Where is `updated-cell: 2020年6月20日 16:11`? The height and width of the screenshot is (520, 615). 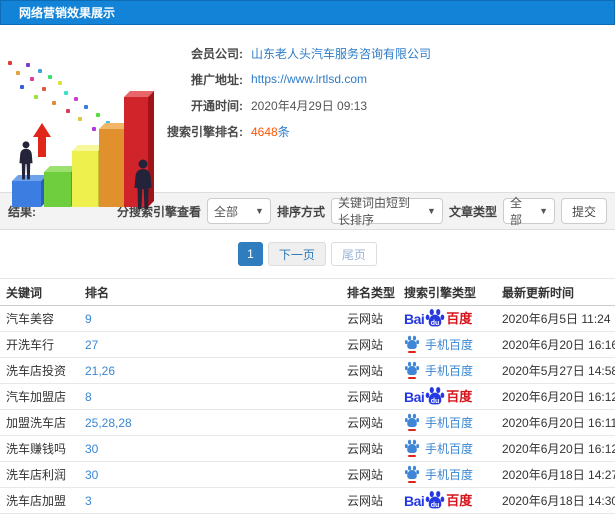
updated-cell: 2020年6月20日 16:11 is located at coordinates (556, 422).